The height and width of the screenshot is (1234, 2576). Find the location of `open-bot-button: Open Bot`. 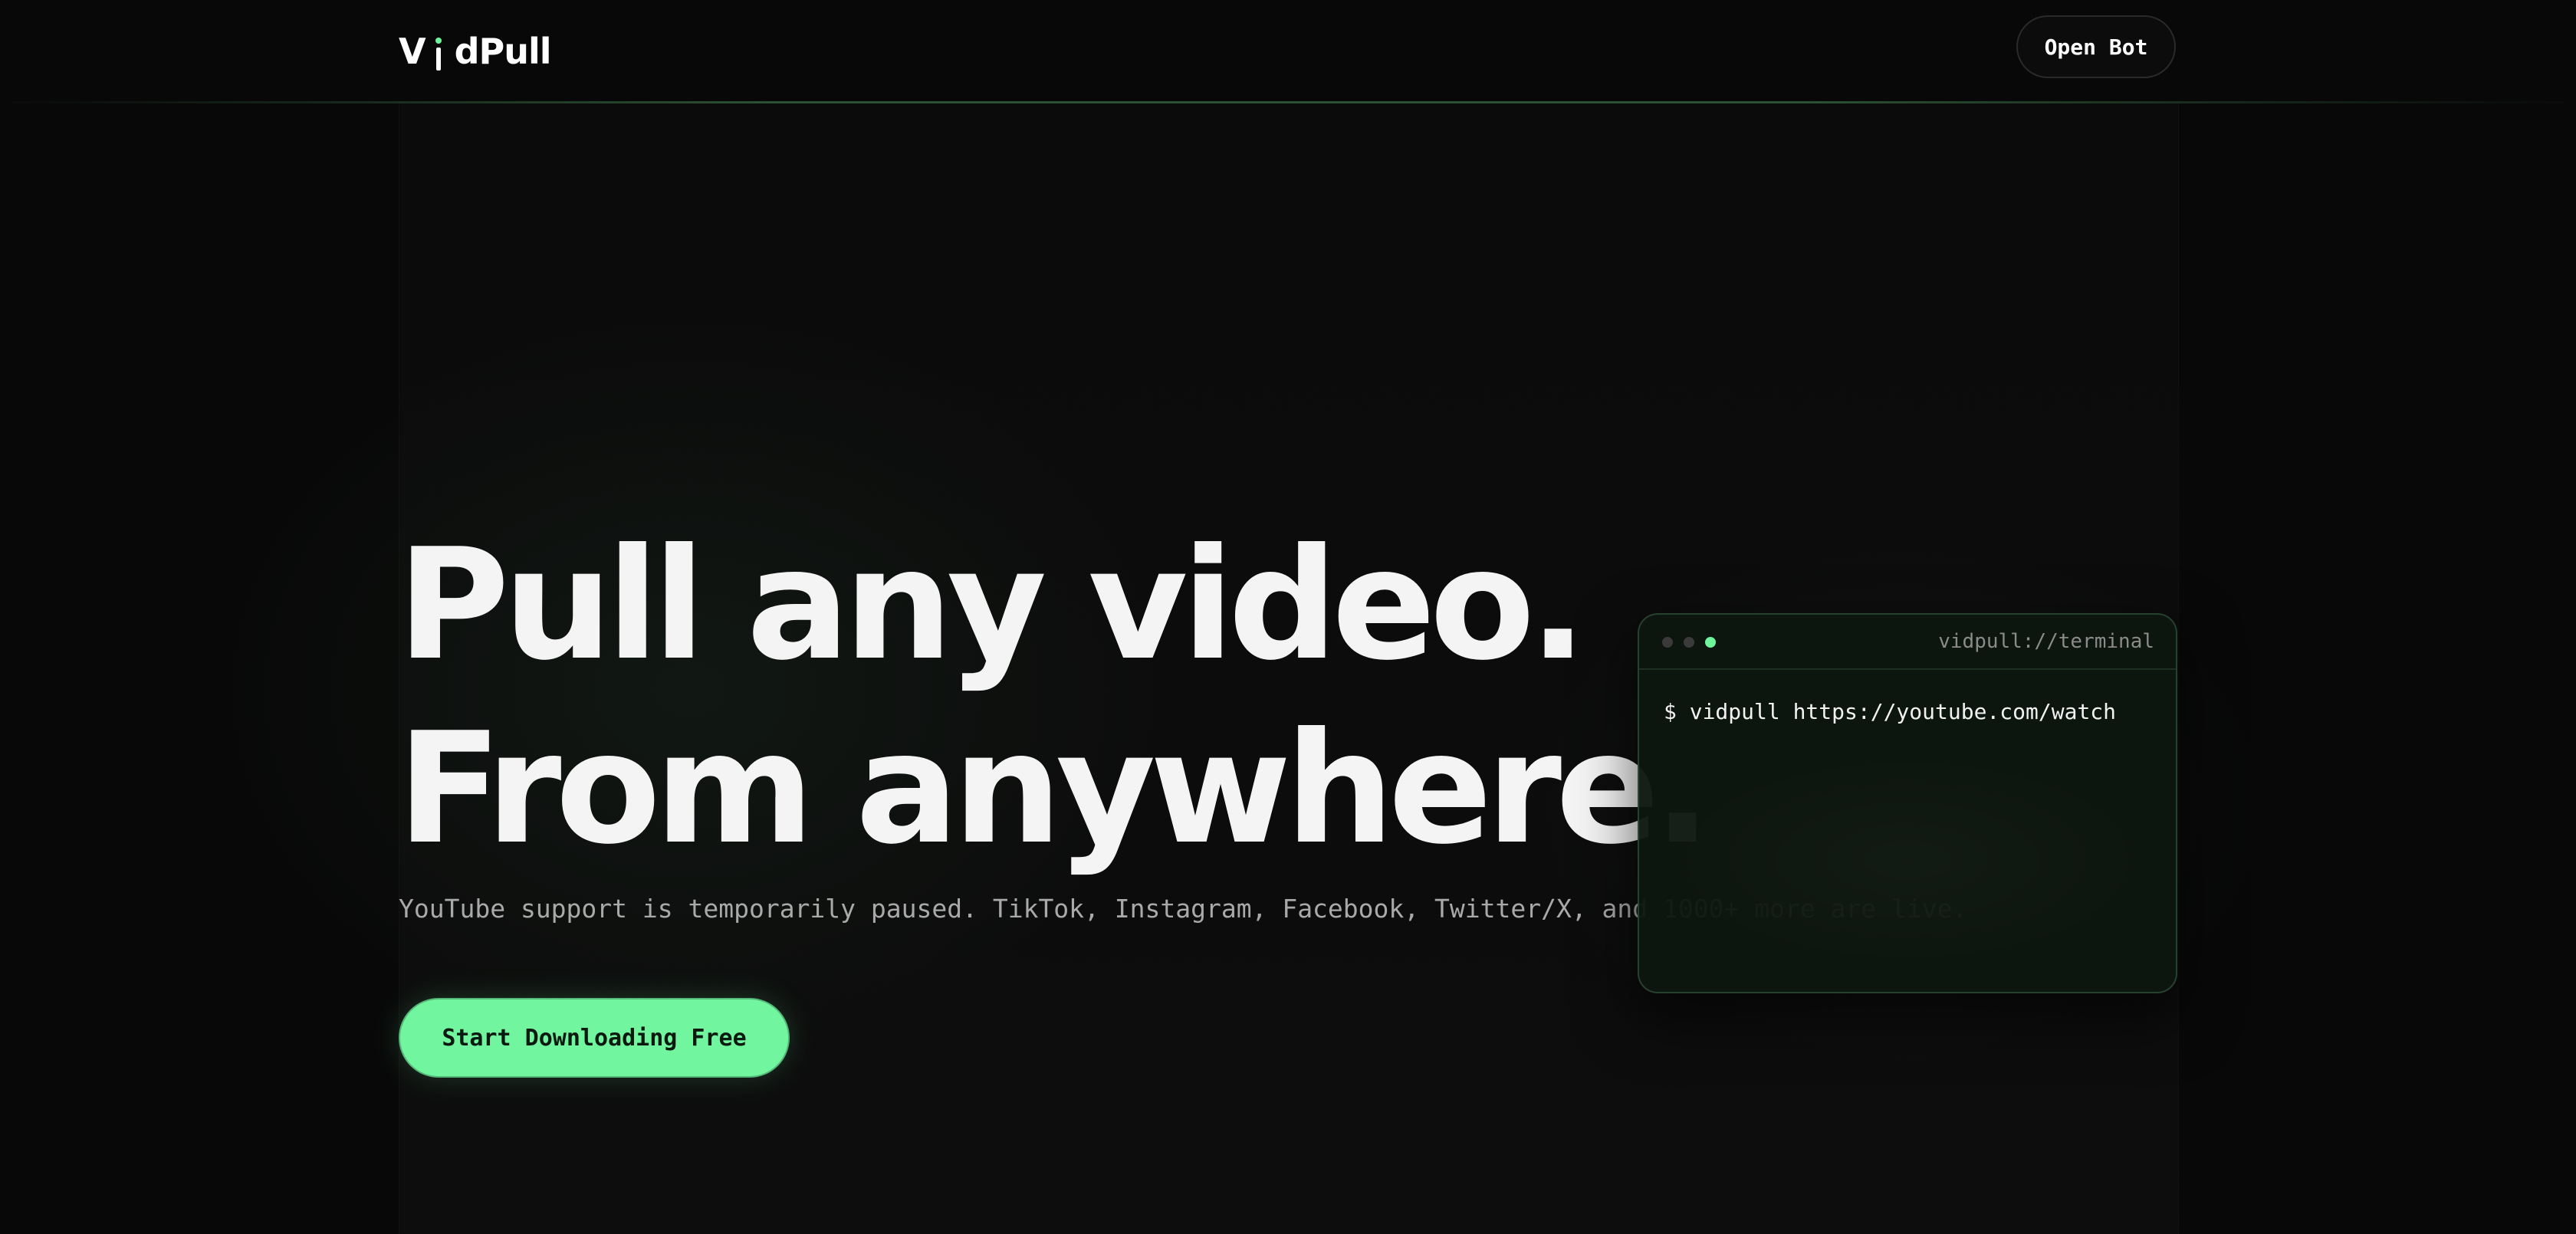

open-bot-button: Open Bot is located at coordinates (2096, 46).